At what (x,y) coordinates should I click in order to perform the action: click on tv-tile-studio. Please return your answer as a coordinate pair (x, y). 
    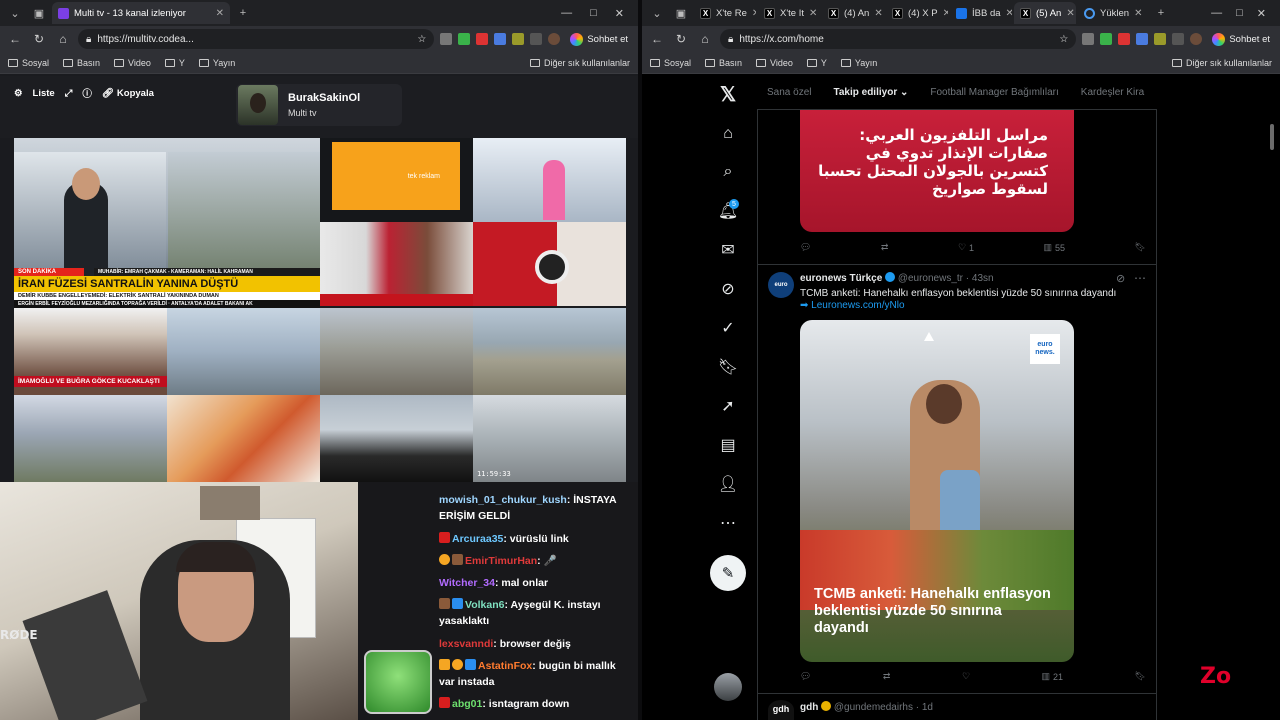
    Looking at the image, I should click on (549, 180).